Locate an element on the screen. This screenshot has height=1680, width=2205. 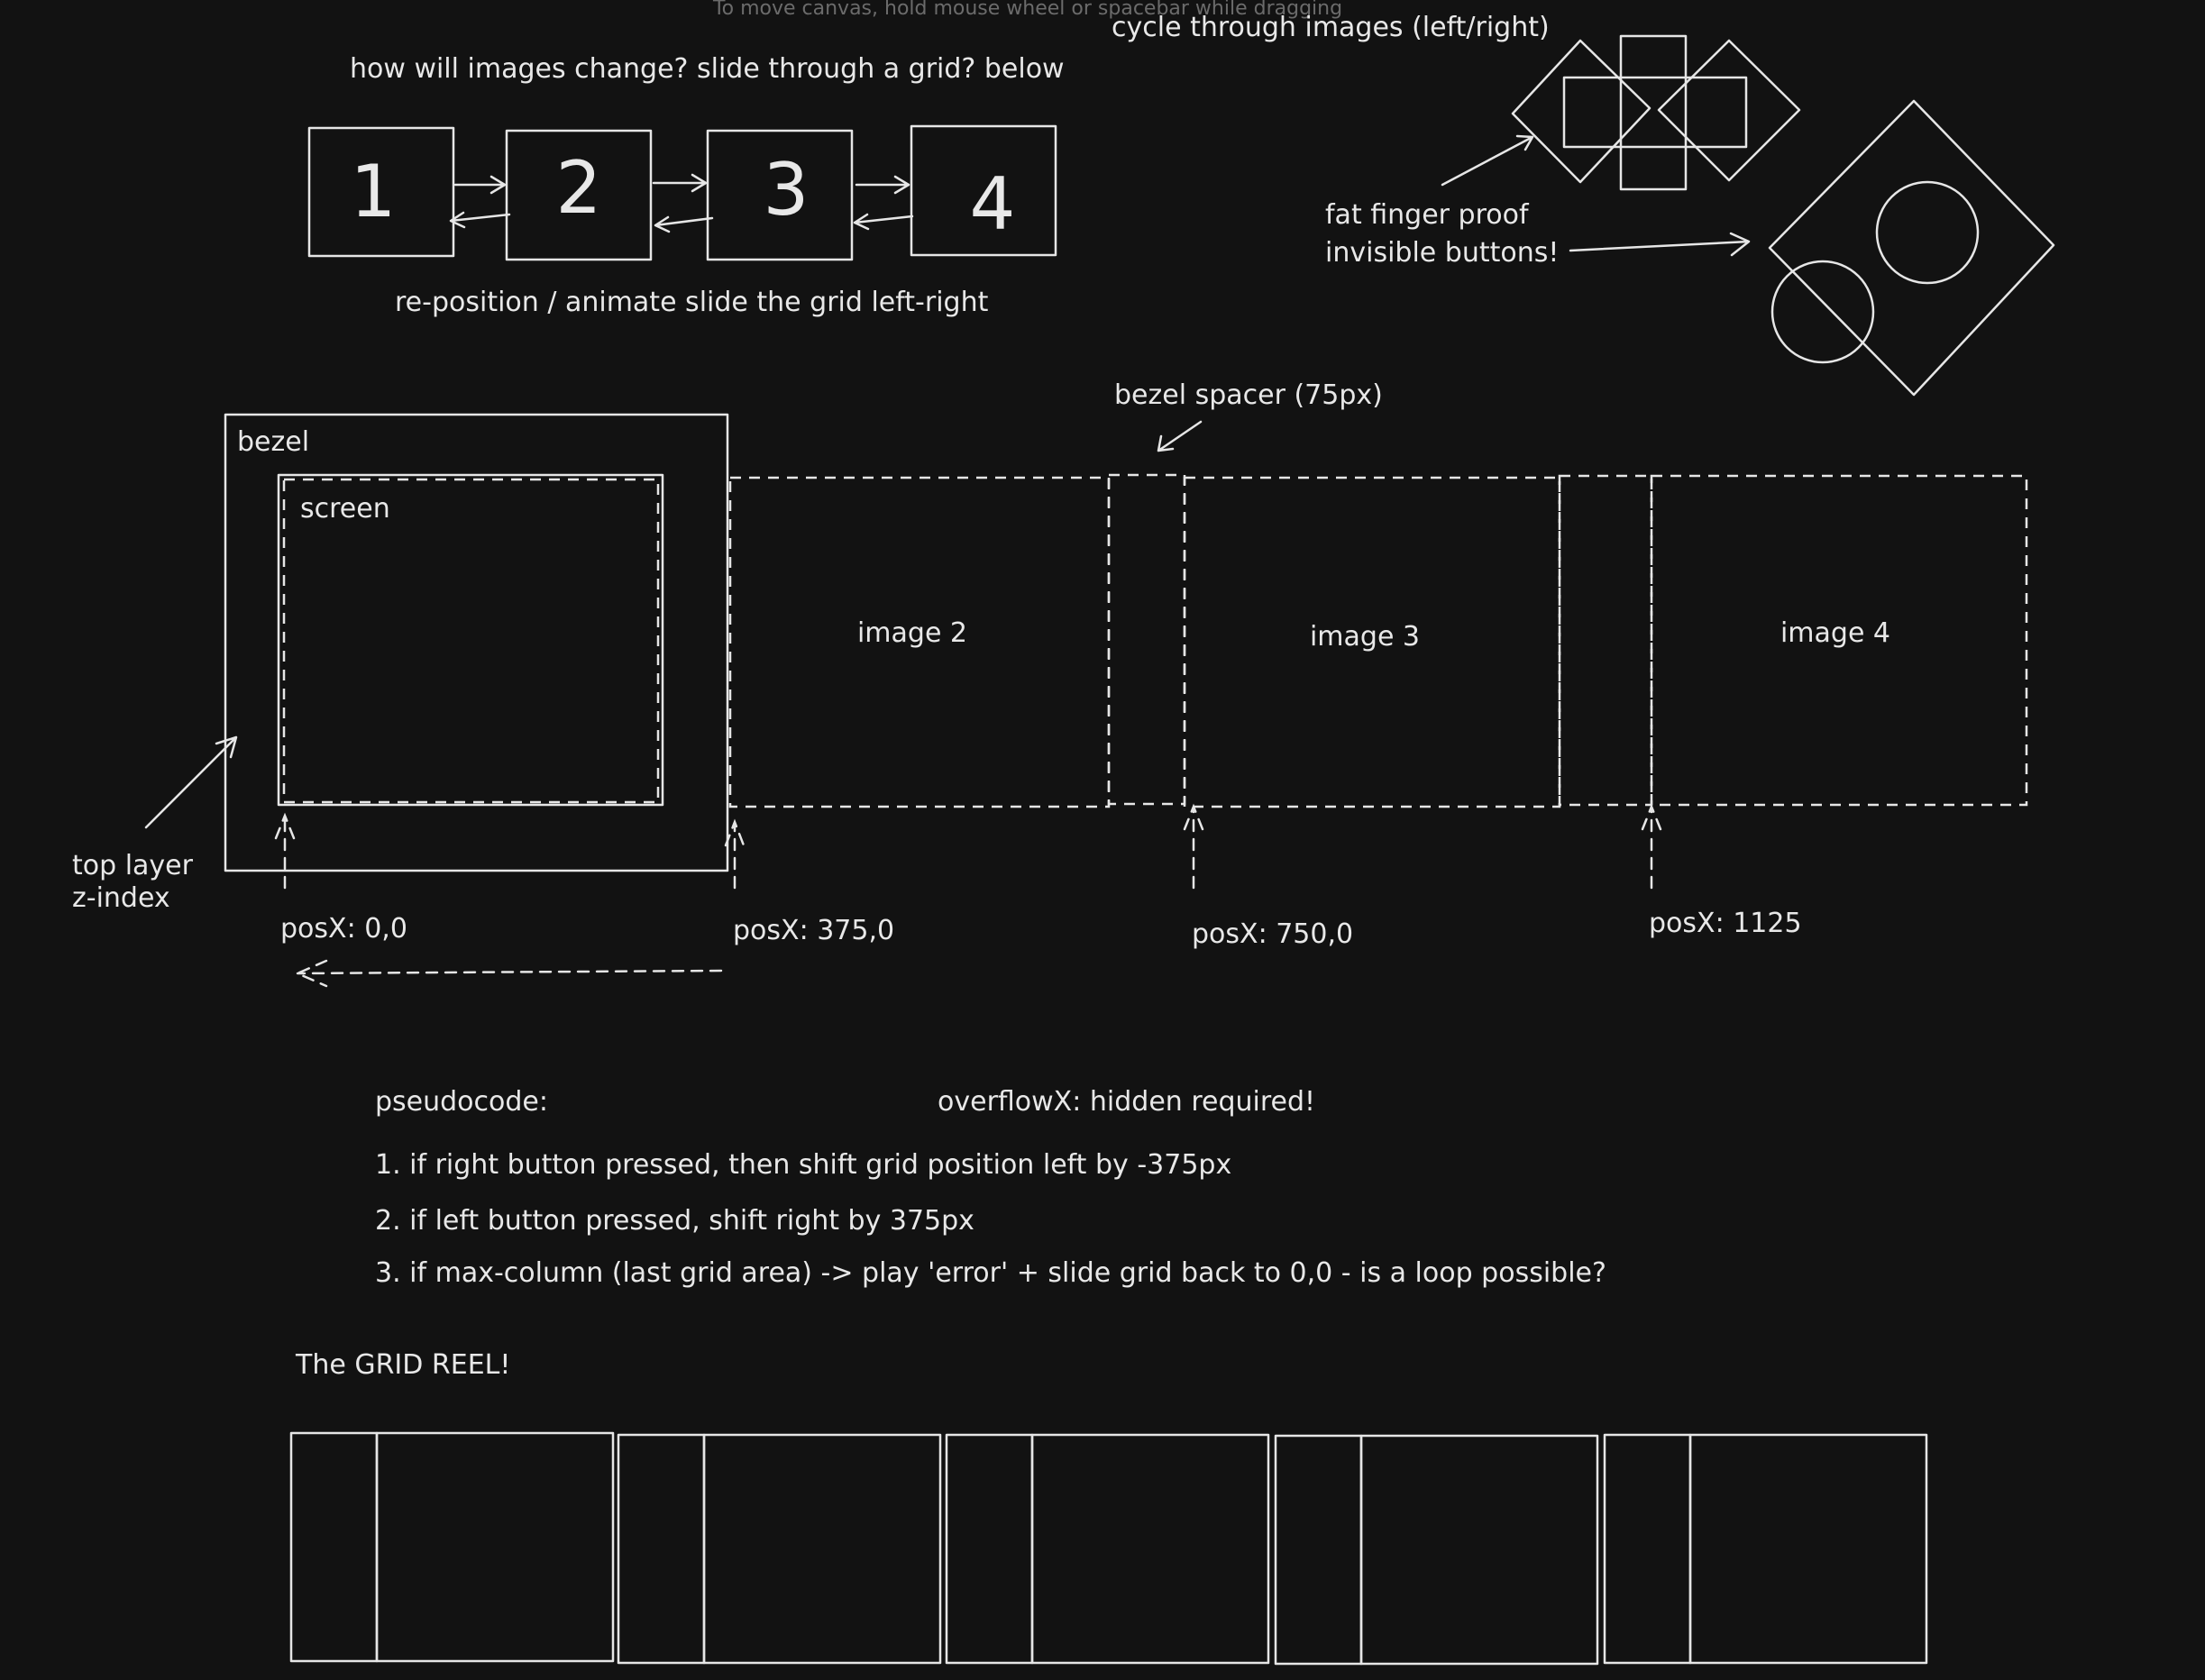
slide-number-3: 3 is located at coordinates (787, 190).